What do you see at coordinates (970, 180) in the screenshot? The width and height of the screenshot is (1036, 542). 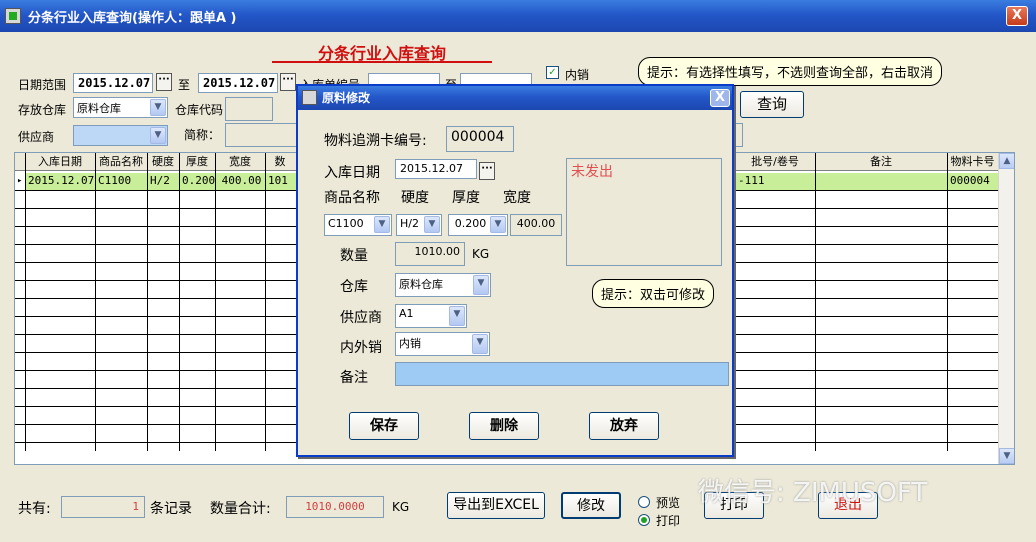 I see `cell-card-no: 000004` at bounding box center [970, 180].